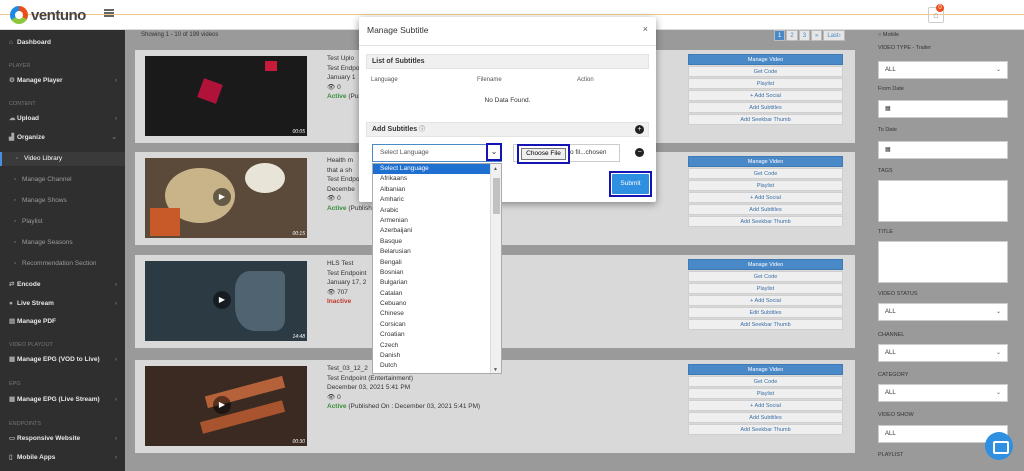  Describe the element at coordinates (437, 169) in the screenshot. I see `language-option: Select Language` at that location.